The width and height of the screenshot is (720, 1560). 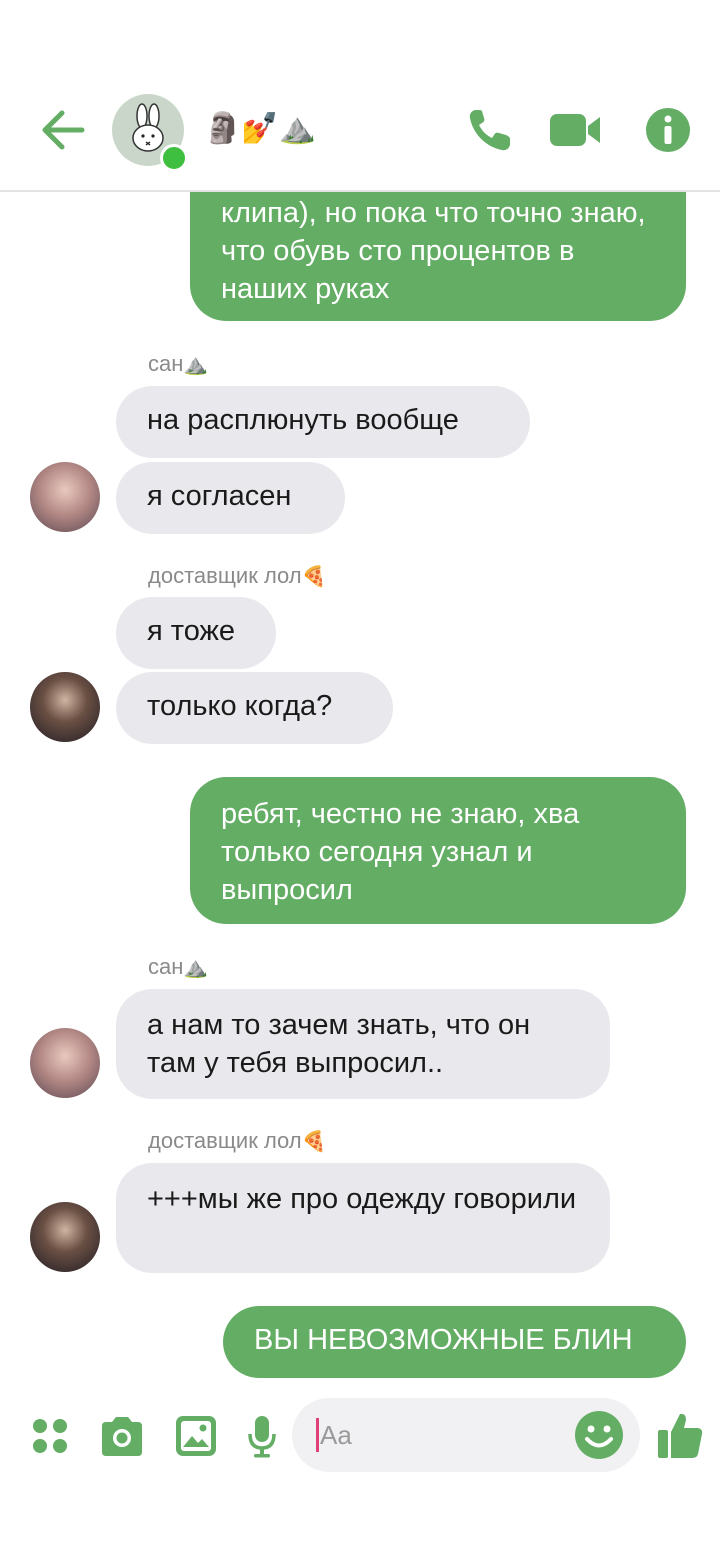 I want to click on message-input: Aa, so click(x=466, y=1435).